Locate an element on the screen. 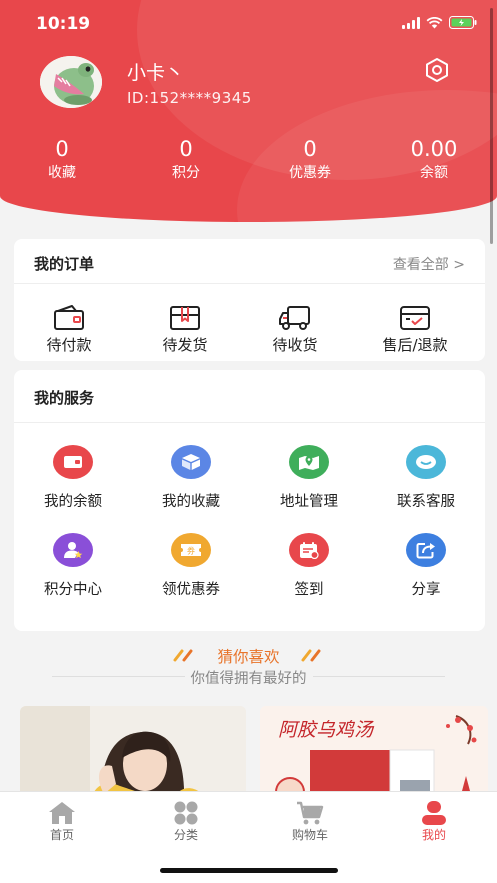 The width and height of the screenshot is (497, 883). order-label: 售后/退款 is located at coordinates (415, 345).